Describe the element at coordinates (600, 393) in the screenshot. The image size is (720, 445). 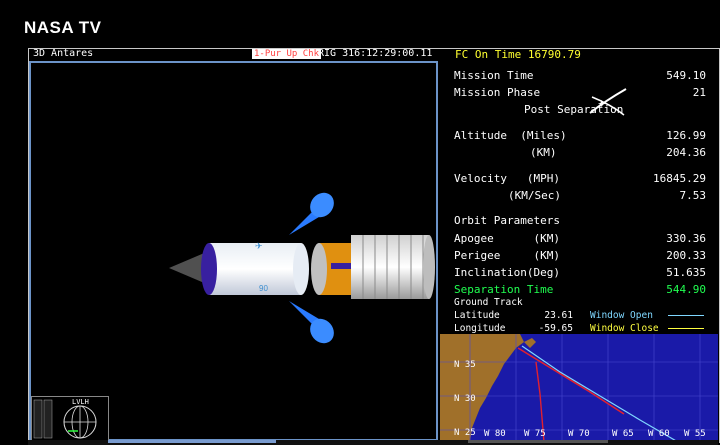
I see `window-open-track` at that location.